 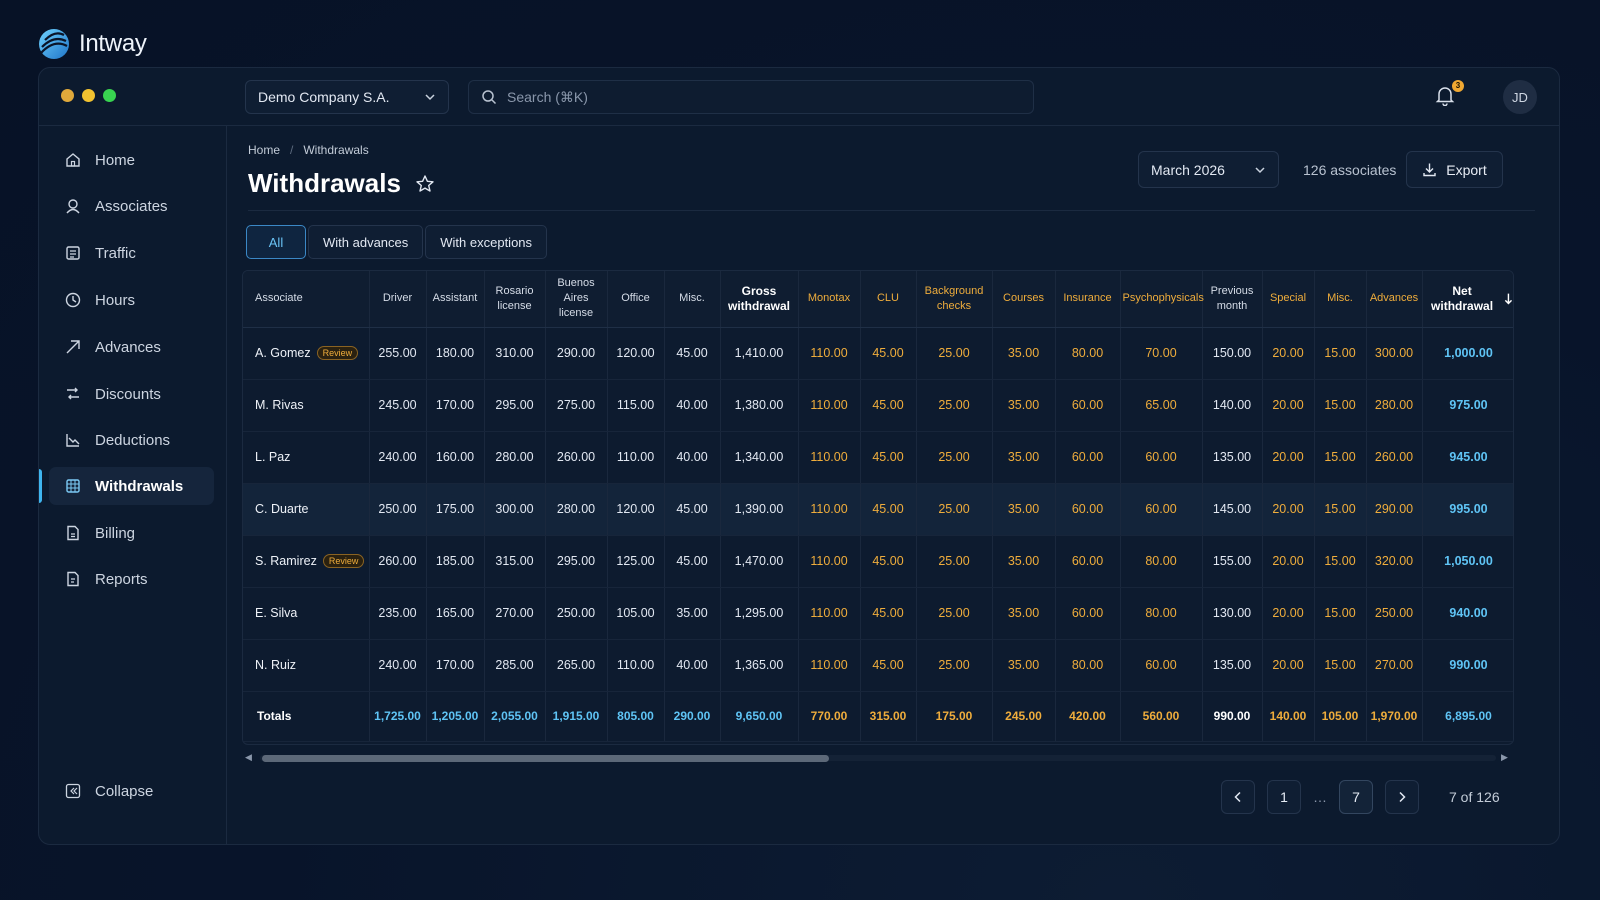 What do you see at coordinates (1467, 509) in the screenshot?
I see `net-withdrawal-cell: 995.00` at bounding box center [1467, 509].